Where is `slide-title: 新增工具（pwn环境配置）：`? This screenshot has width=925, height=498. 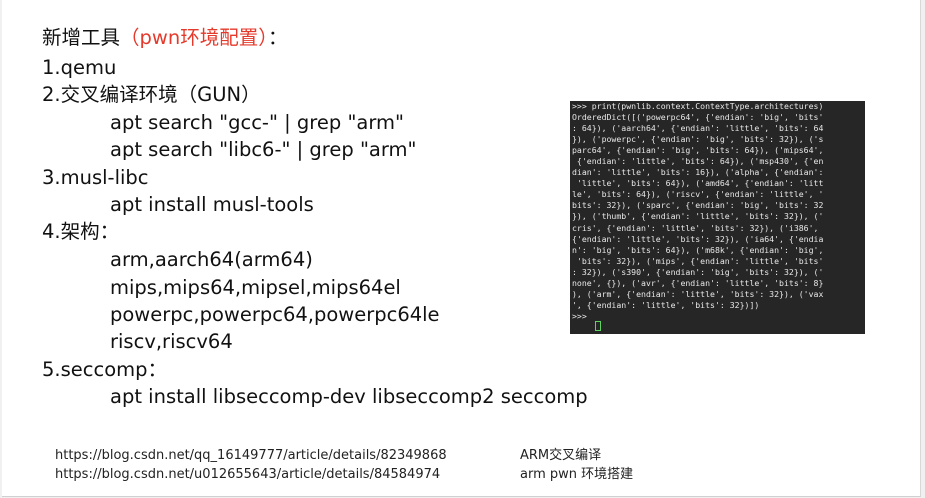
slide-title: 新增工具（pwn环境配置）： is located at coordinates (164, 38).